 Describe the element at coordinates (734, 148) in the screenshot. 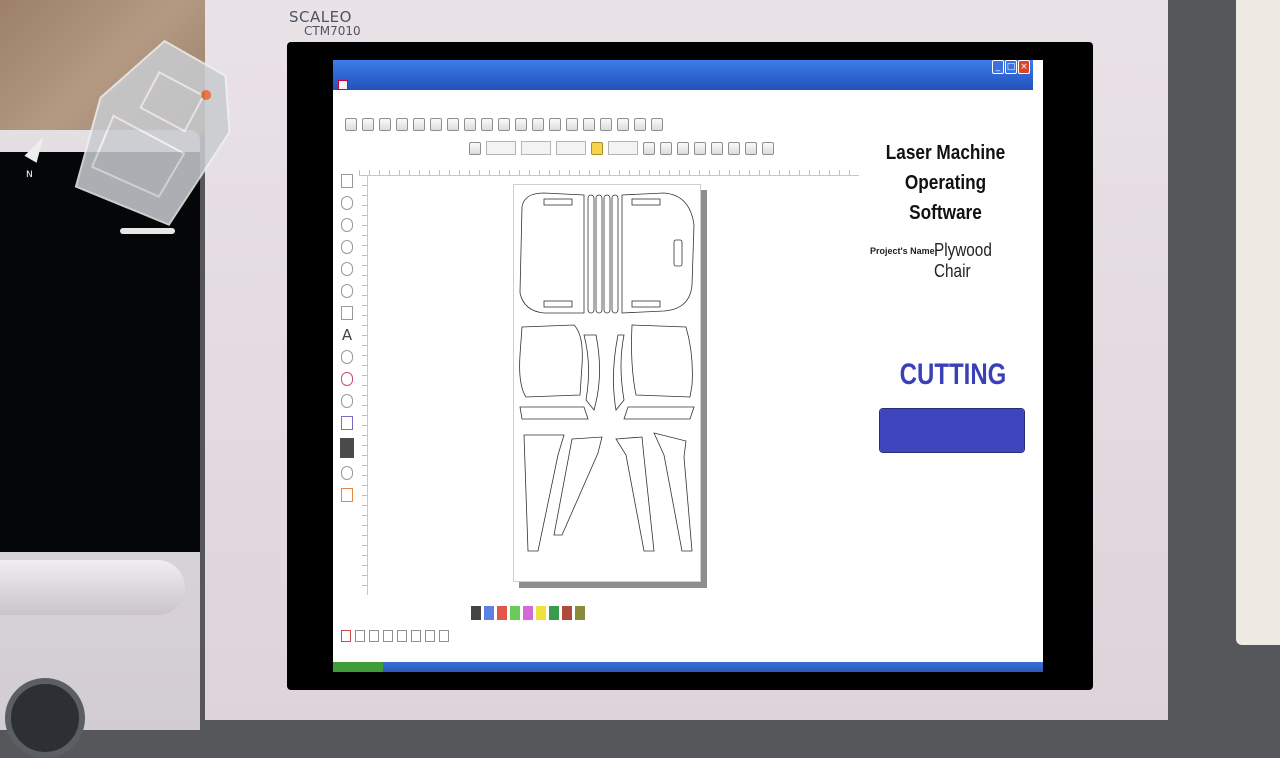

I see `group-icon` at that location.